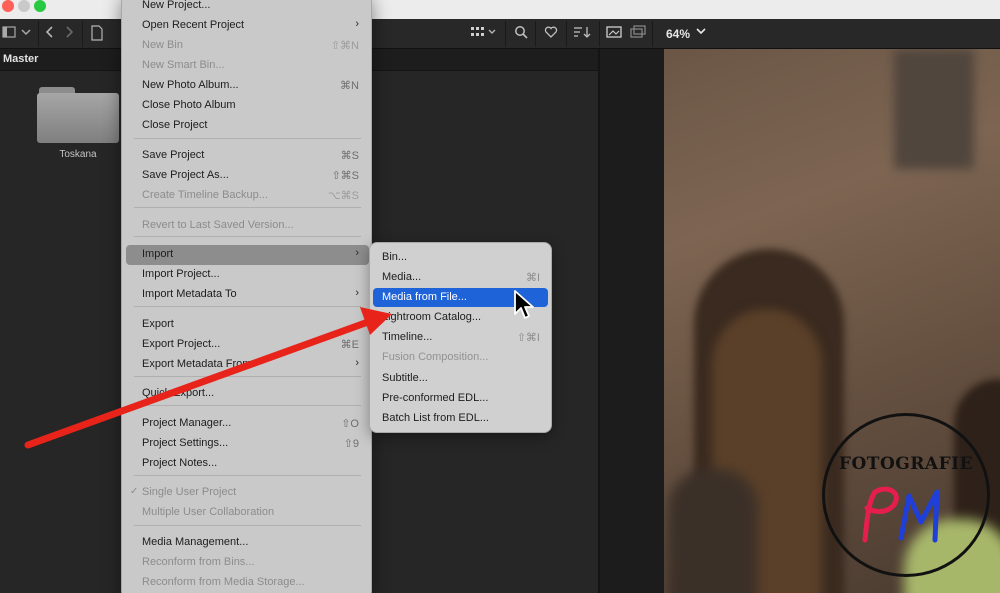 The image size is (1000, 593). I want to click on overlay-icon, so click(638, 34).